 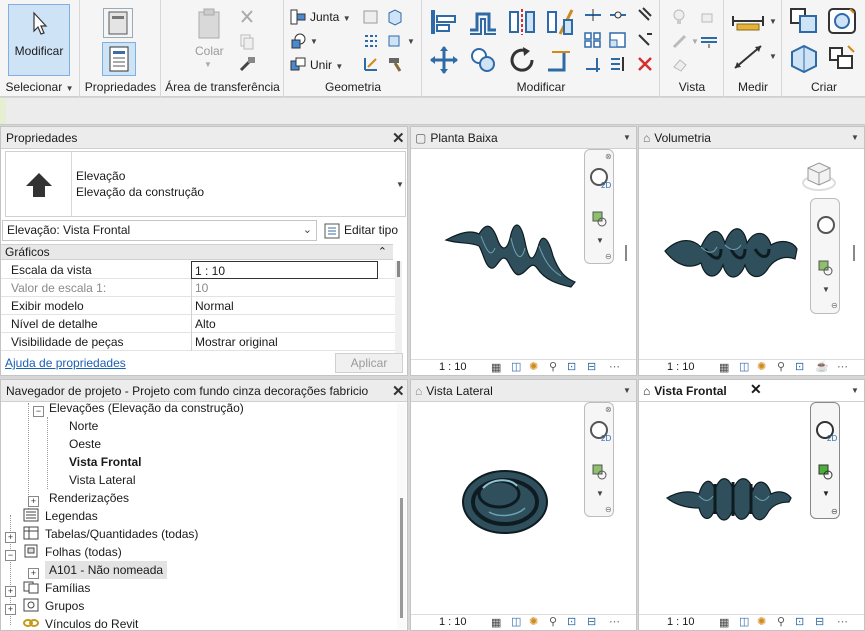 I want to click on view-scrollbar, so click(x=854, y=253).